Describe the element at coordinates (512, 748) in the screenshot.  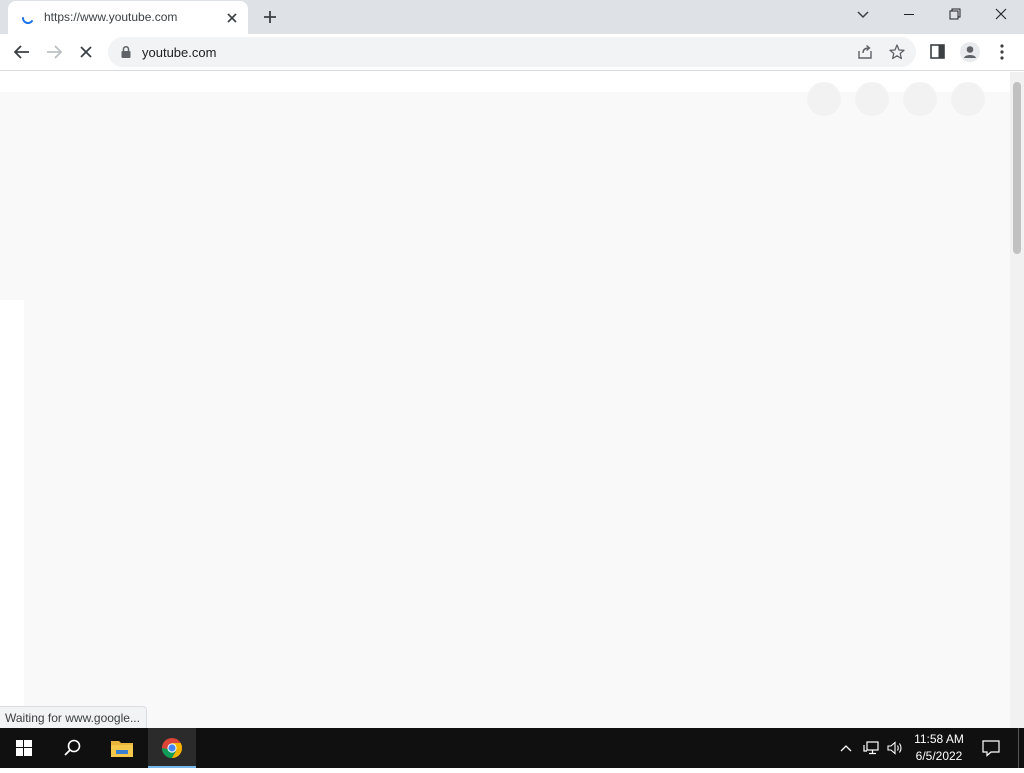
I see `taskbar: 11:58 AM 6/5/2022` at that location.